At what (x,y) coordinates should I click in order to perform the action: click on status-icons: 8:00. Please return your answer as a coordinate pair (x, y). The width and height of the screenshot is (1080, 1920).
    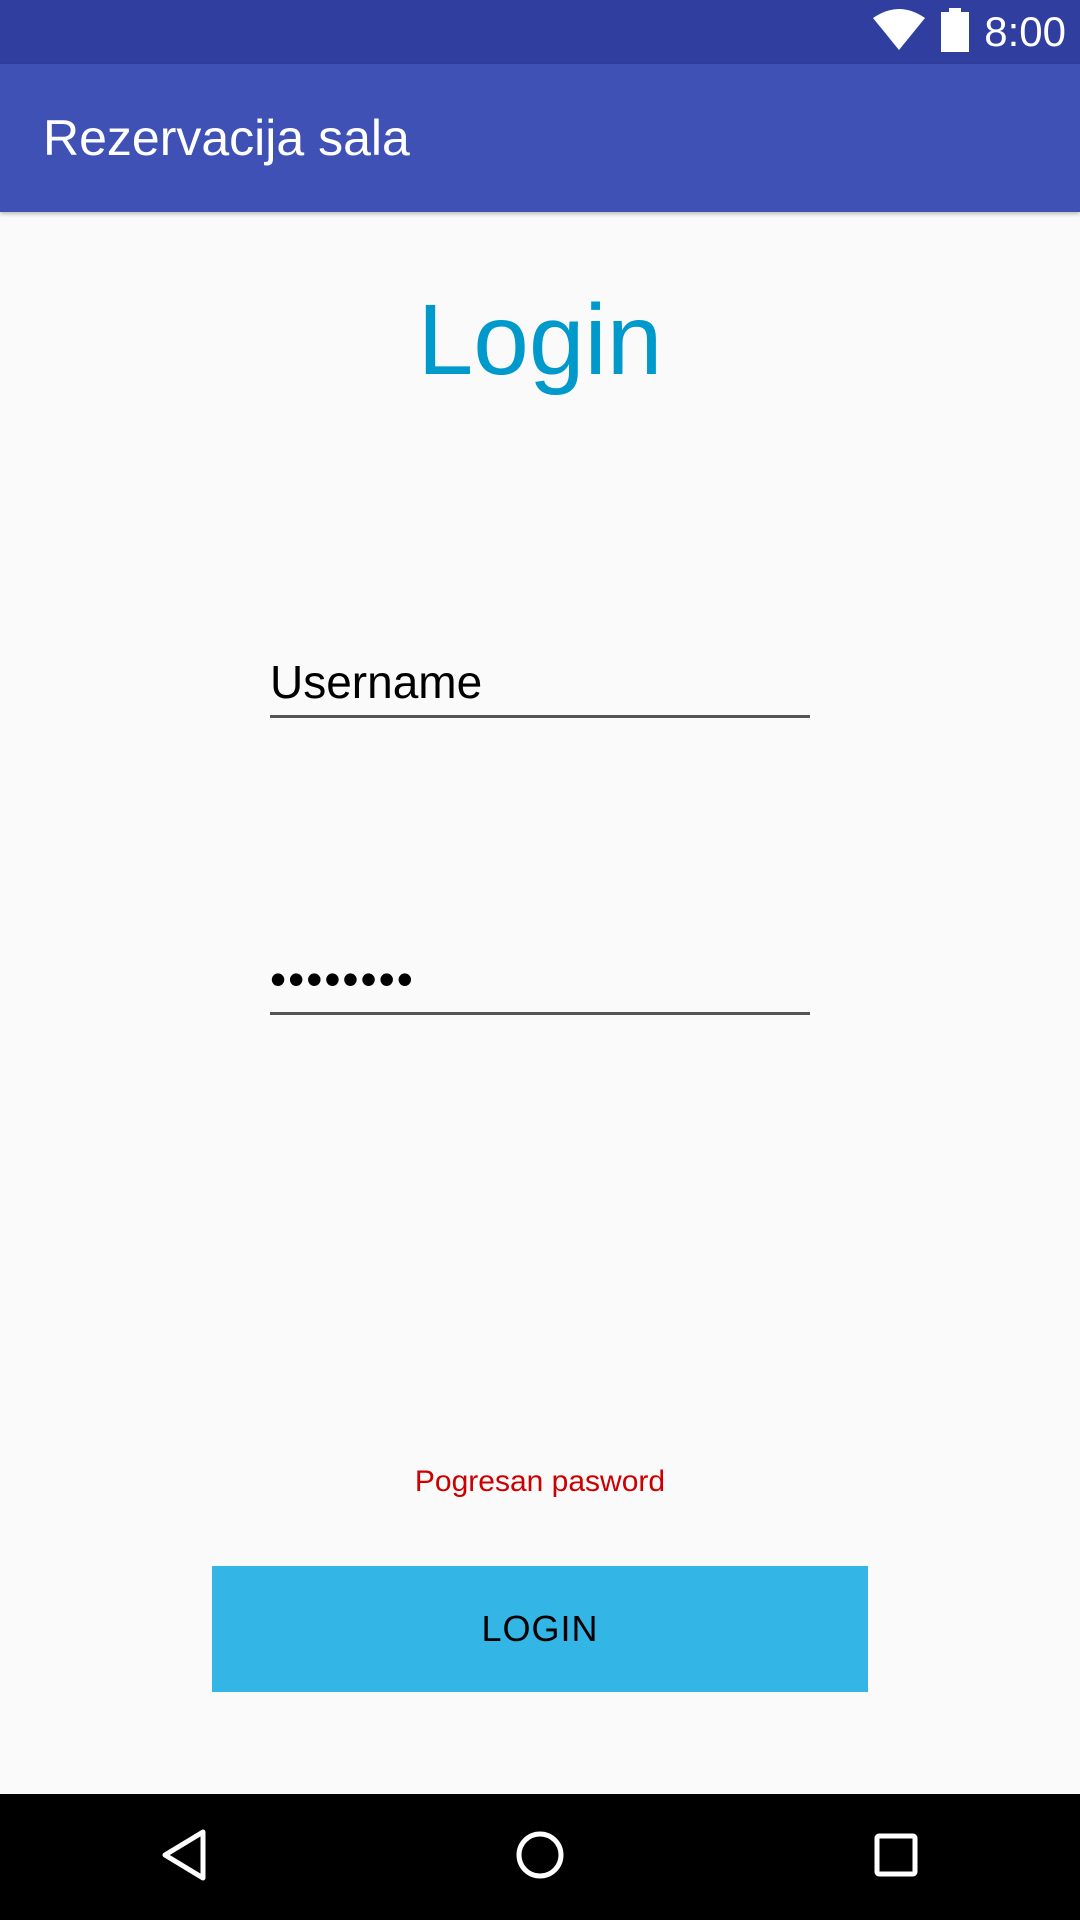
    Looking at the image, I should click on (969, 32).